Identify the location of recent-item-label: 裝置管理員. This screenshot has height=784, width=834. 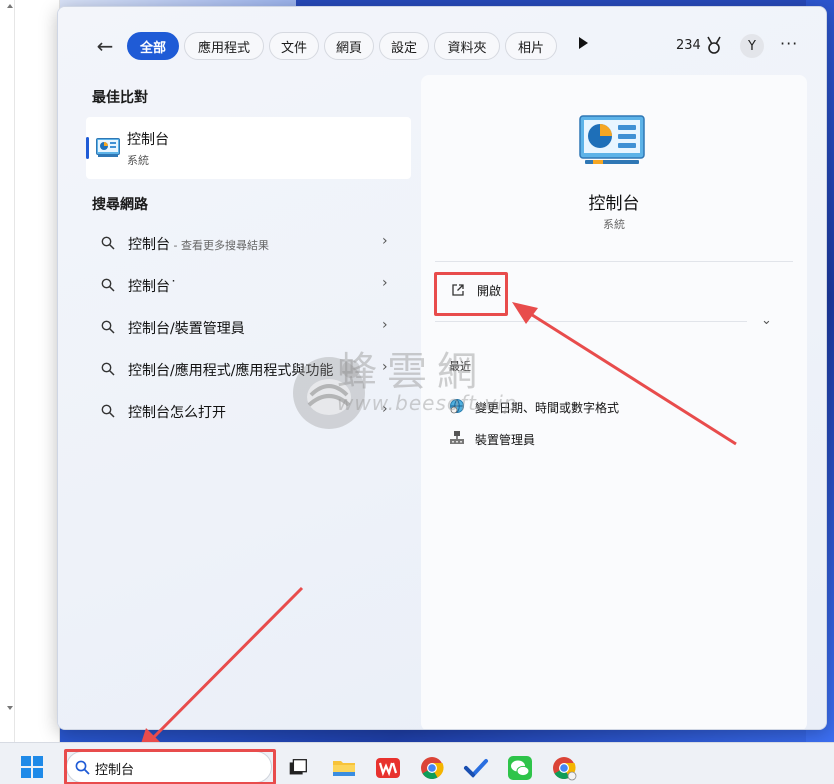
(505, 440).